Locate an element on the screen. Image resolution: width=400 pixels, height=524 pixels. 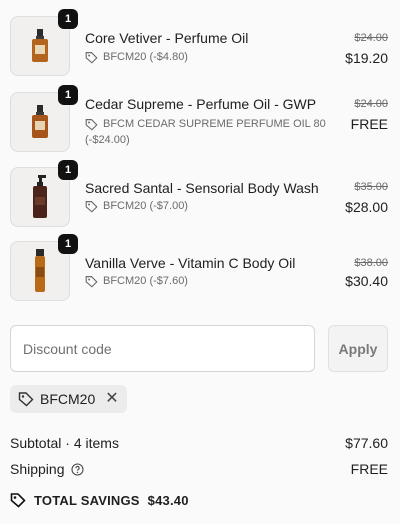
item-discount: BFCM20 (-$7.60) is located at coordinates (136, 281).